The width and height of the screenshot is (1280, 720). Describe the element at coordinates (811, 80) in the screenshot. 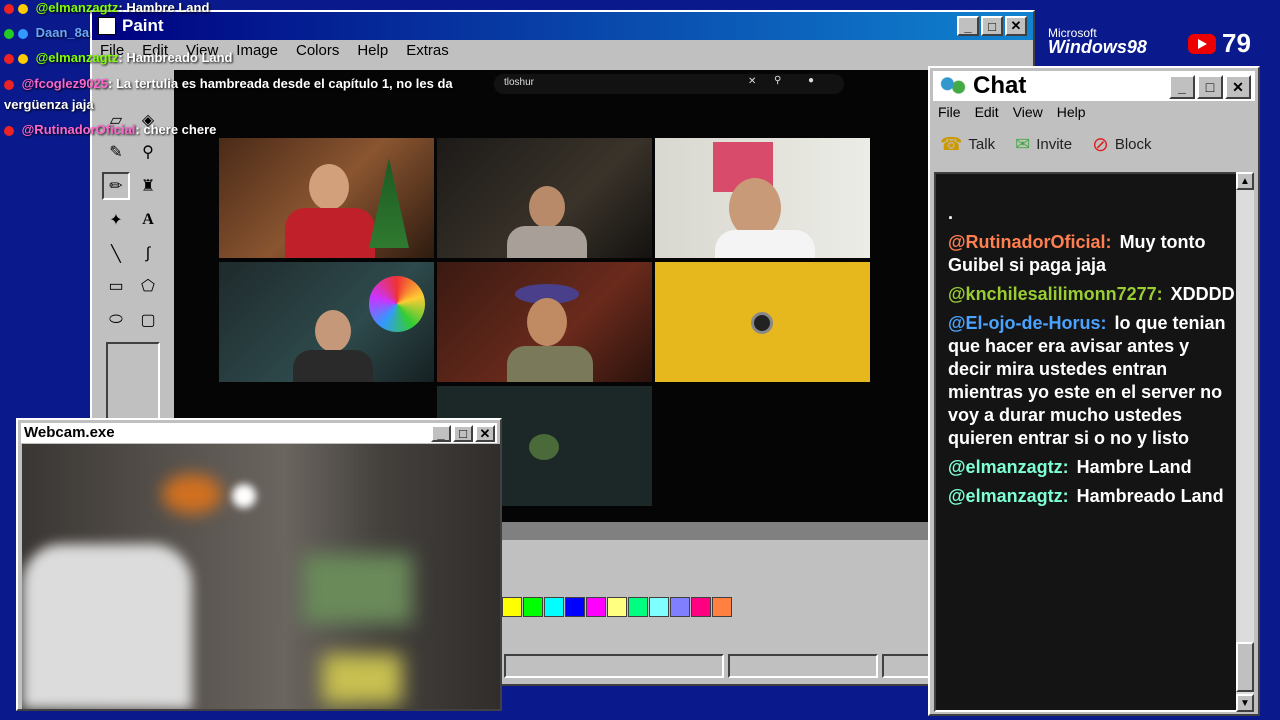

I see `mic-icon: ●` at that location.